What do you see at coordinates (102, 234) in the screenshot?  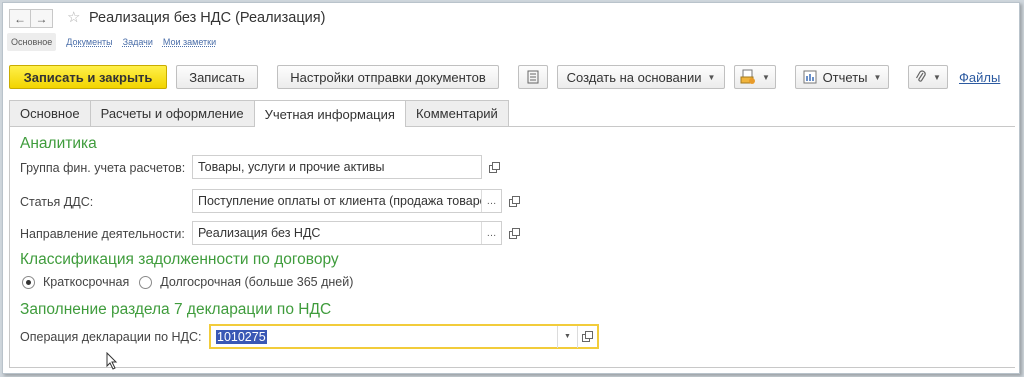 I see `direction-label: Направление деятельности:` at bounding box center [102, 234].